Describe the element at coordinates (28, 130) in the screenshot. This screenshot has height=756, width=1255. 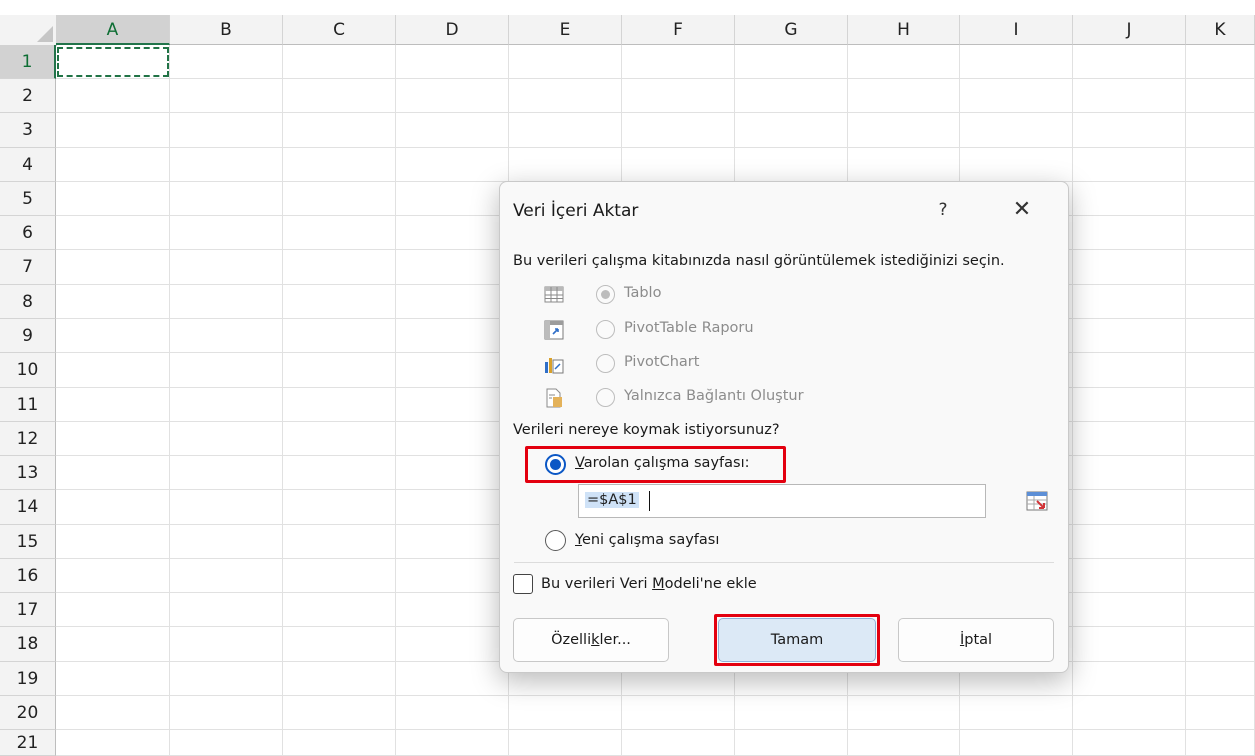
I see `row-header-3: 3` at that location.